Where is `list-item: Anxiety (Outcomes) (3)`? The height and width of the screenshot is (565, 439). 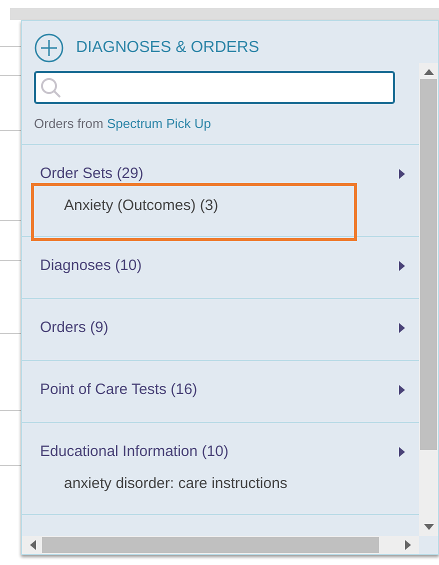 list-item: Anxiety (Outcomes) (3) is located at coordinates (222, 206).